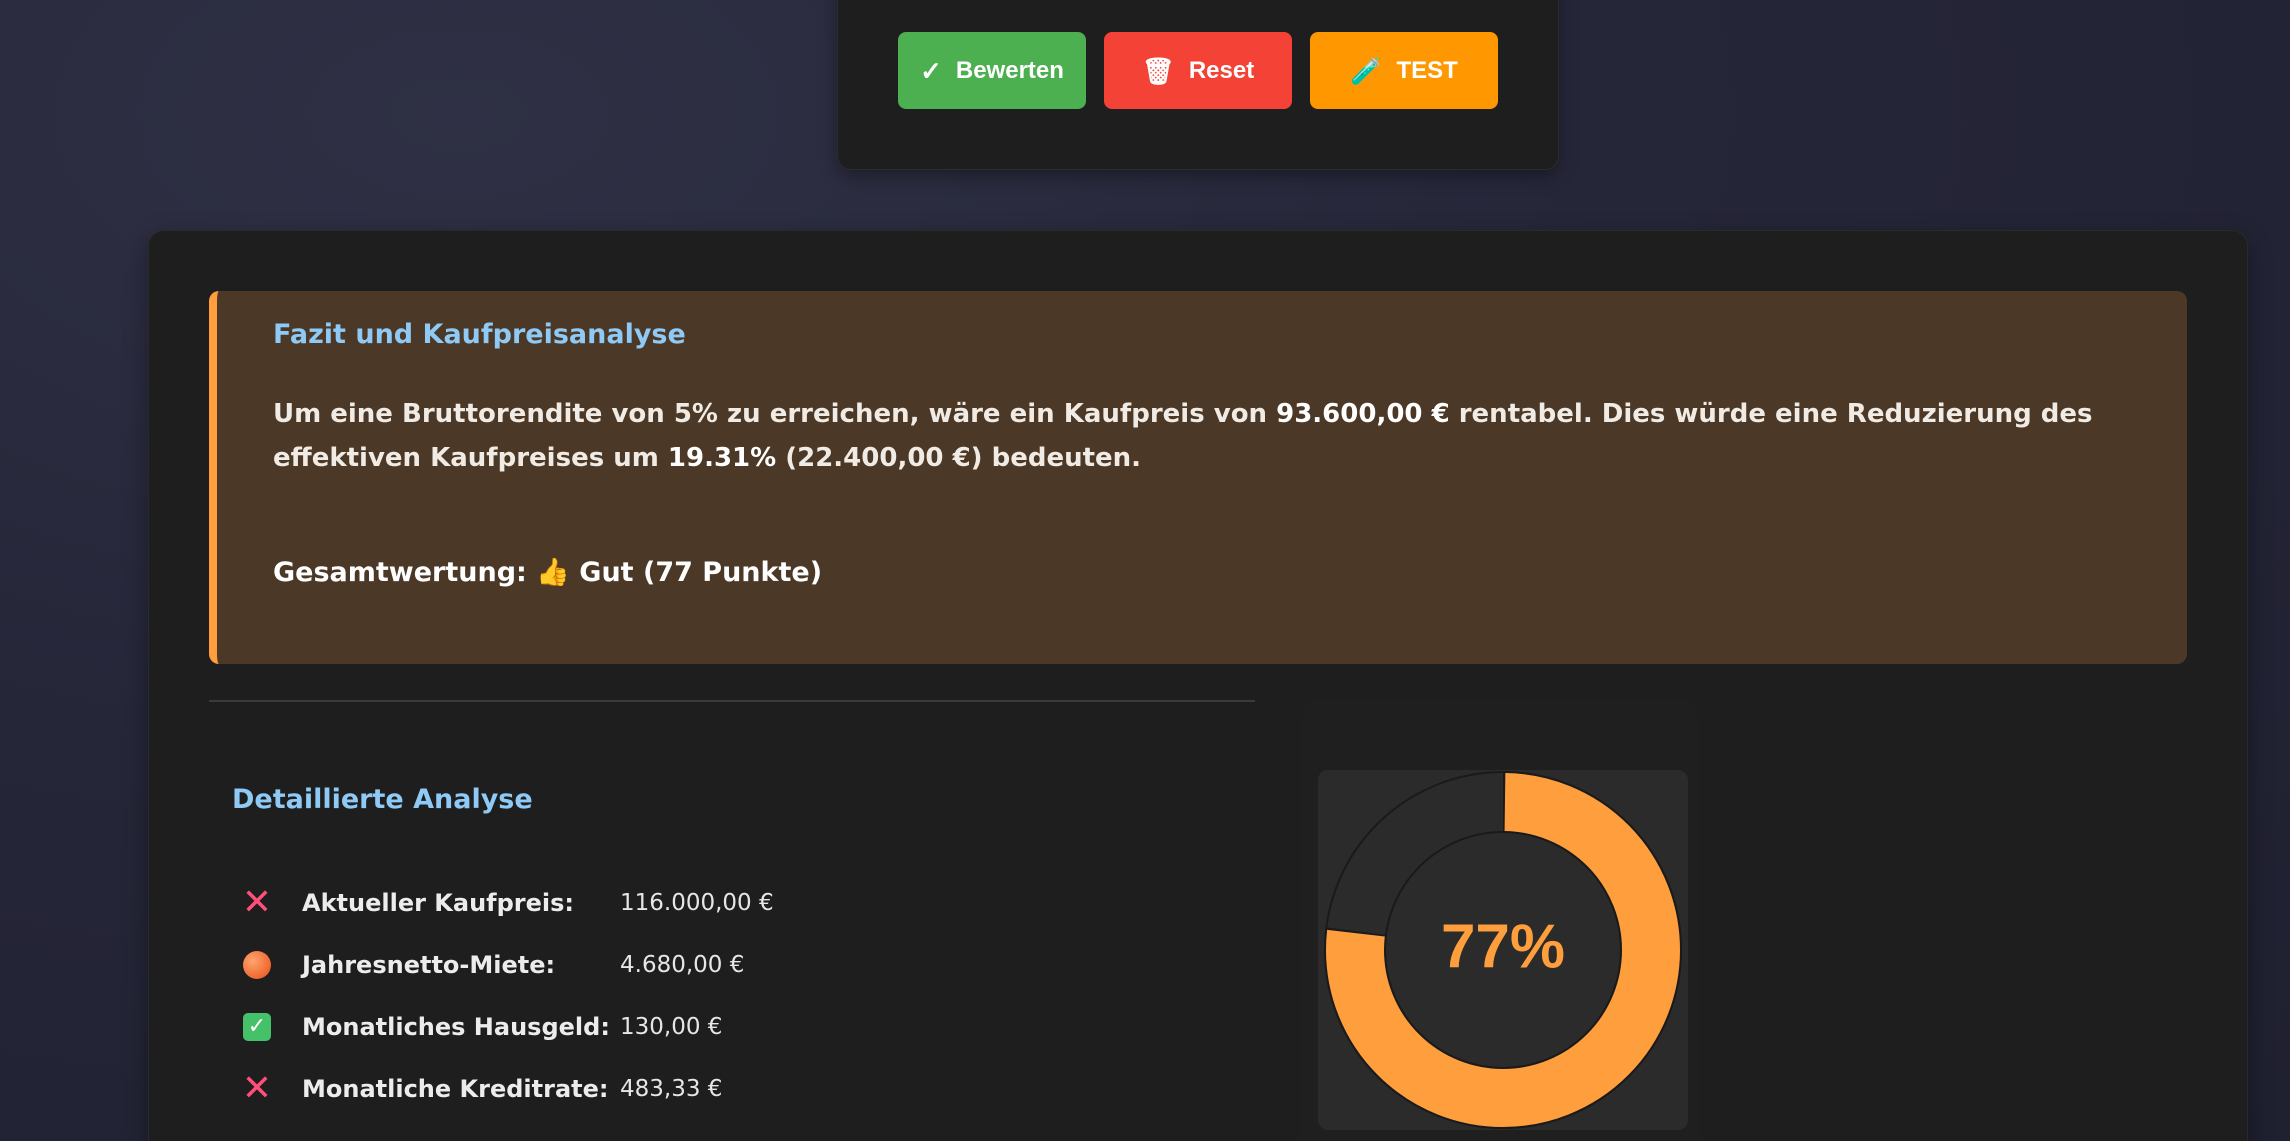 The width and height of the screenshot is (2290, 1141). Describe the element at coordinates (1503, 946) in the screenshot. I see `score-percent-label: 77%` at that location.